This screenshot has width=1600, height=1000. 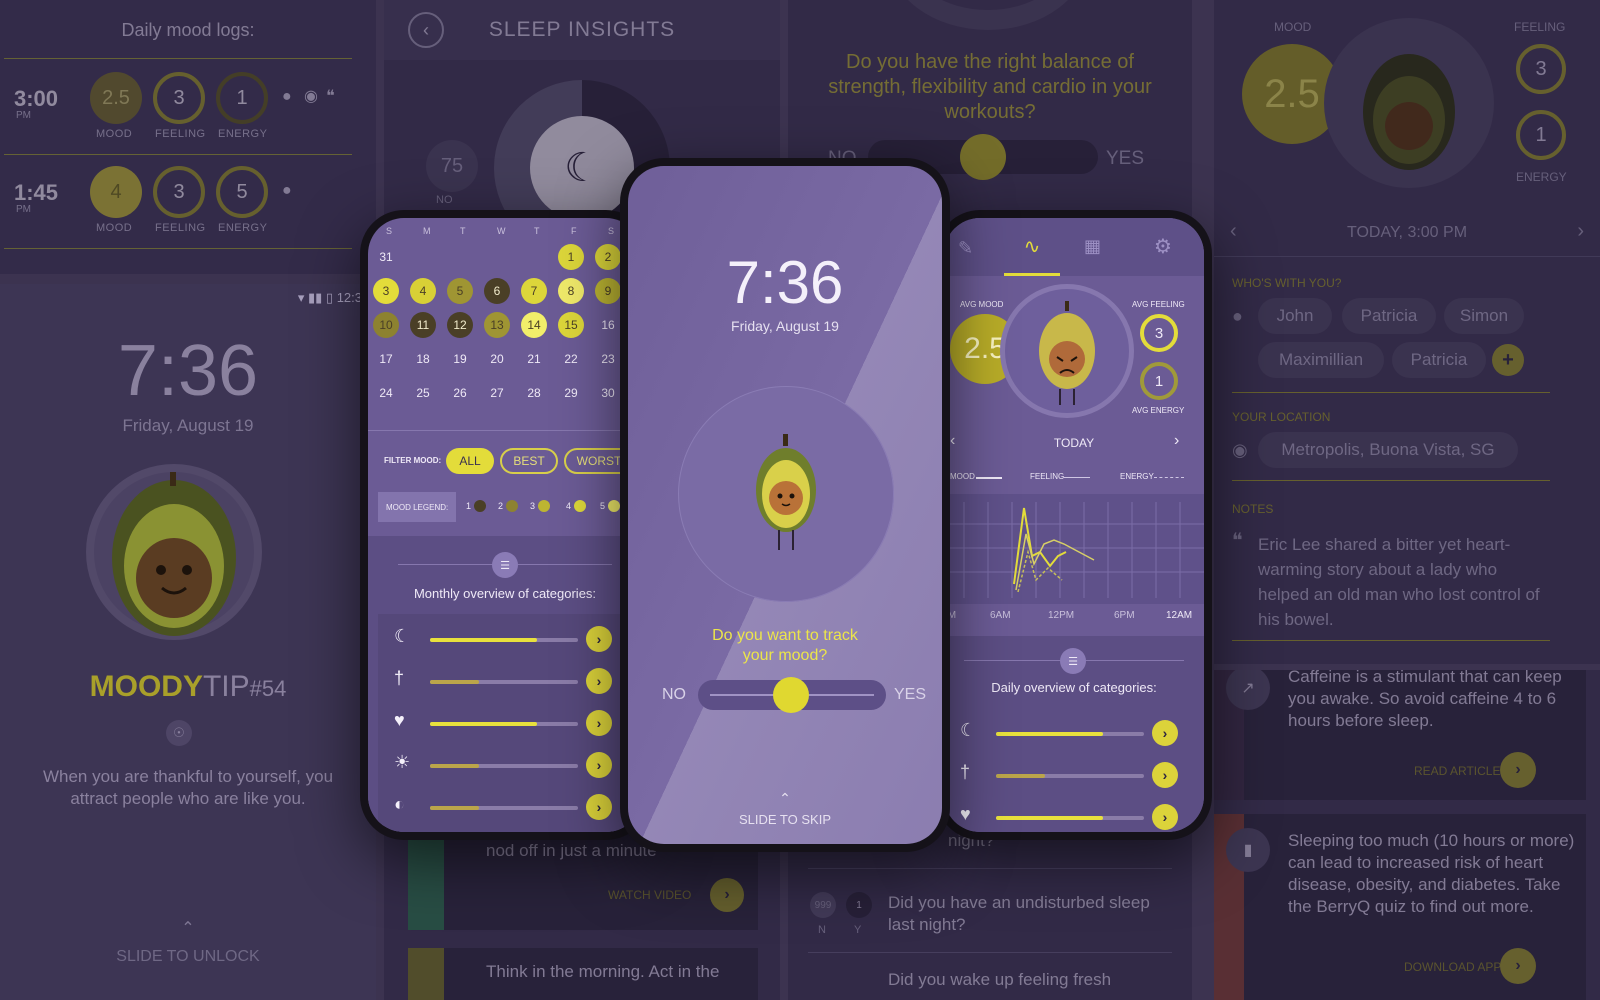 What do you see at coordinates (510, 507) in the screenshot?
I see `mood-legend: MOOD LEGEND: 1 2 3 4 5` at bounding box center [510, 507].